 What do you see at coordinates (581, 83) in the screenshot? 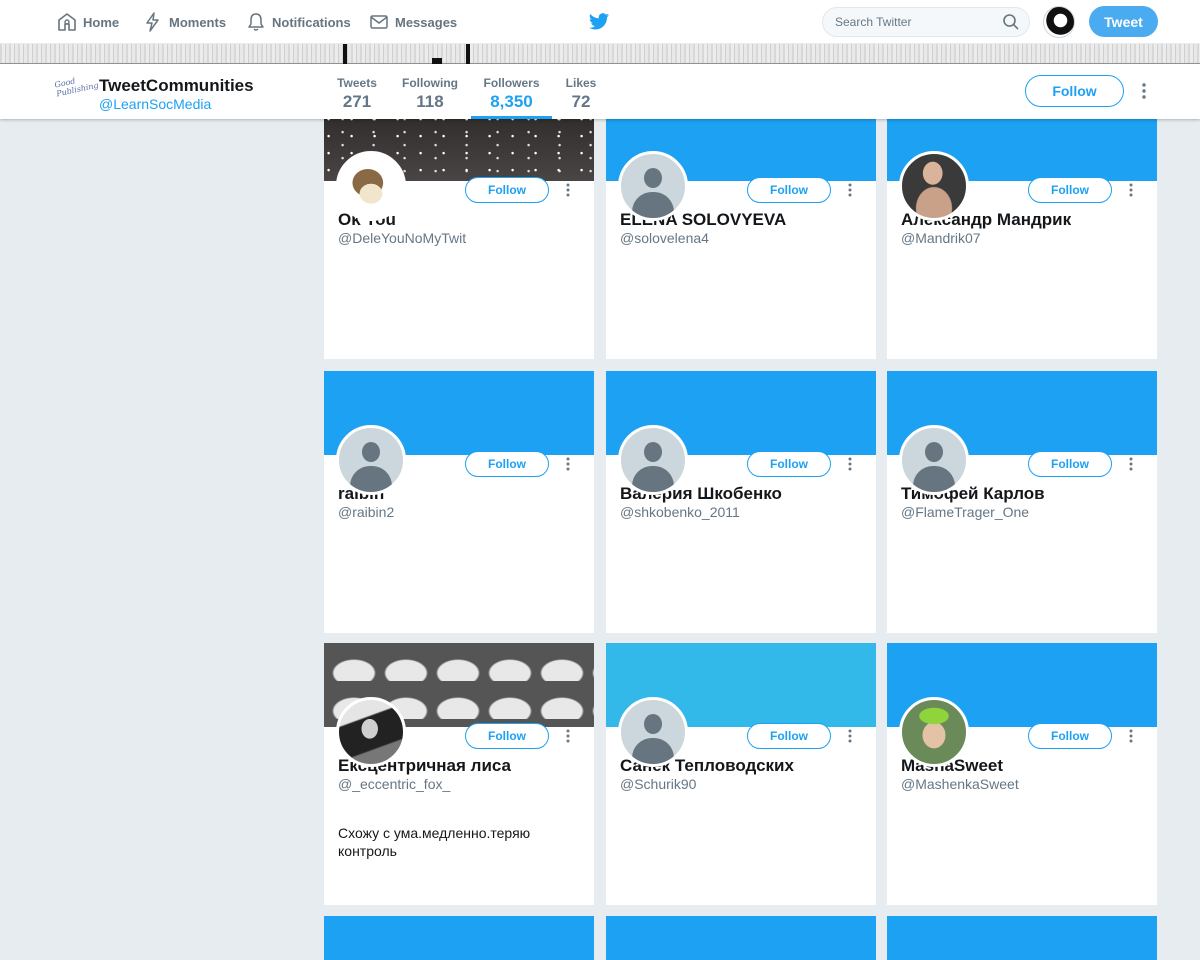
I see `stat-likes-label: Likes` at bounding box center [581, 83].